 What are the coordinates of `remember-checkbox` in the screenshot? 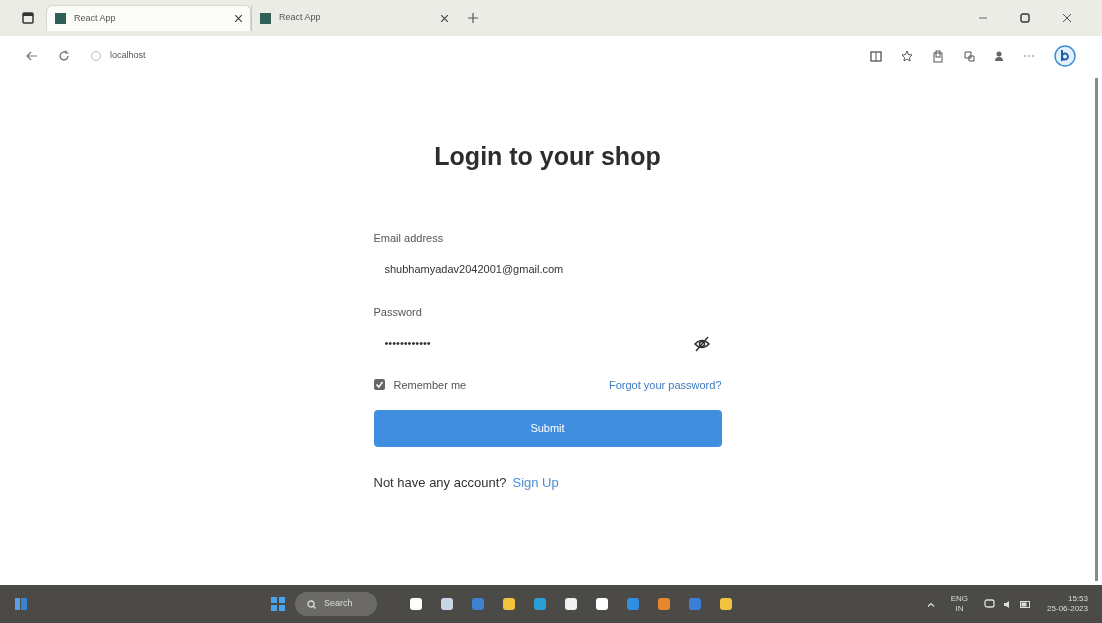 It's located at (379, 385).